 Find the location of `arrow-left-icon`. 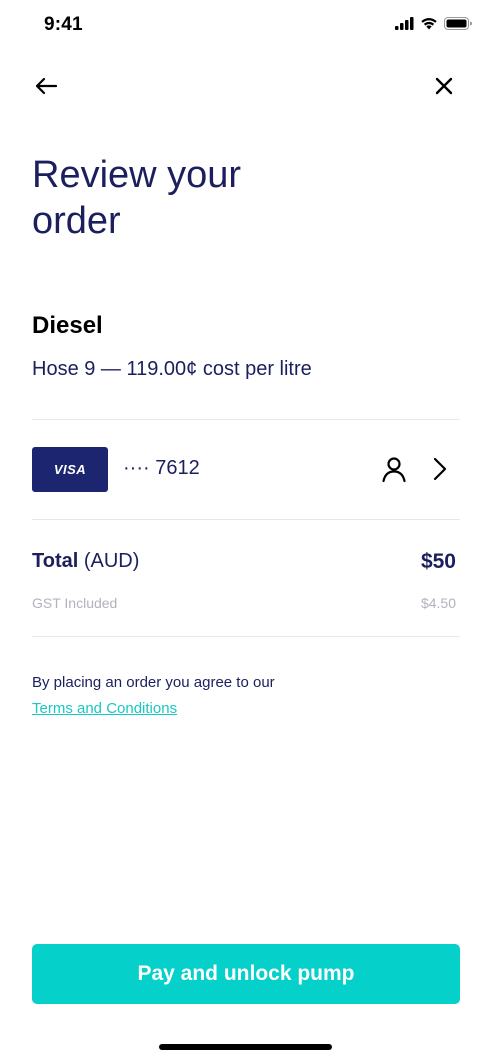

arrow-left-icon is located at coordinates (46, 86).